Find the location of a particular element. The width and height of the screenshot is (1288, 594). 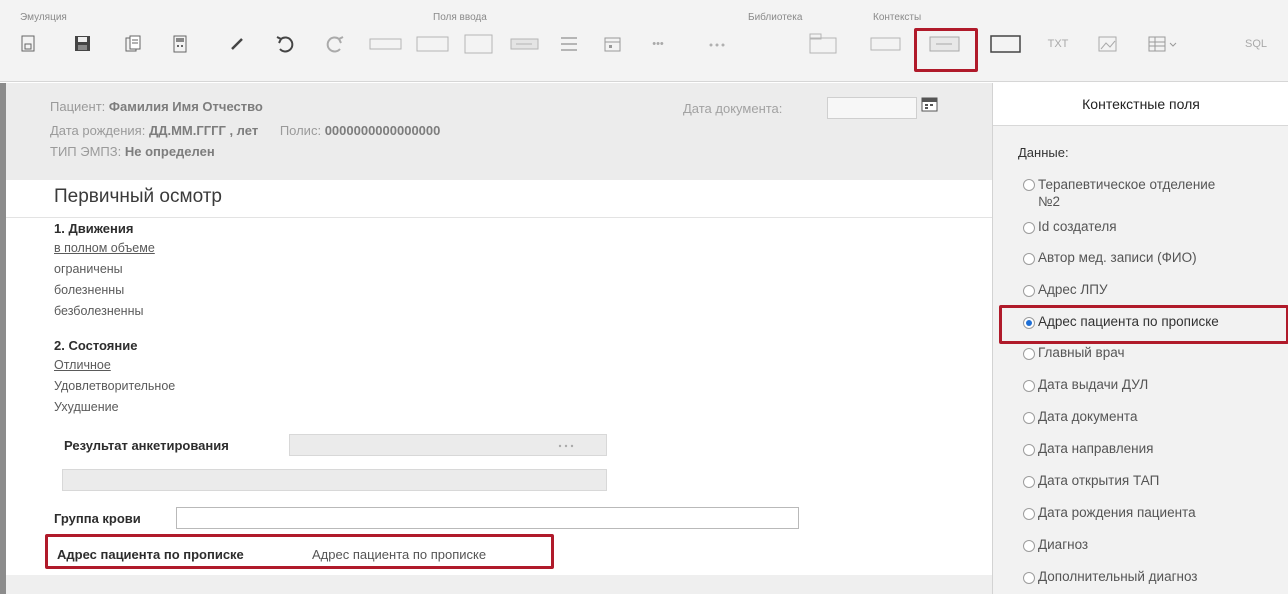

next-patient-strip is located at coordinates (499, 584).